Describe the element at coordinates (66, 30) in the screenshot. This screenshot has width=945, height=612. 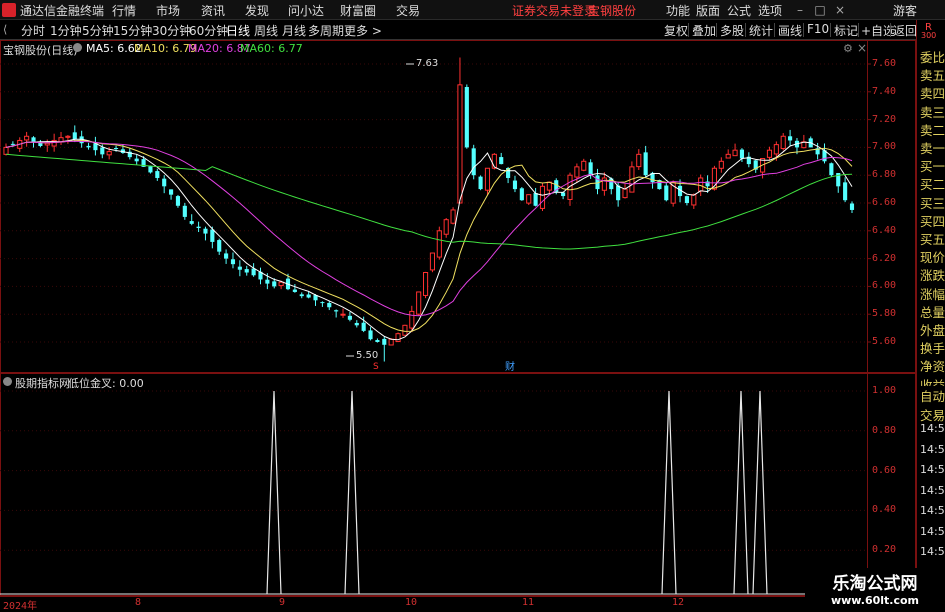
I see `period-tab-1min: 1分钟` at that location.